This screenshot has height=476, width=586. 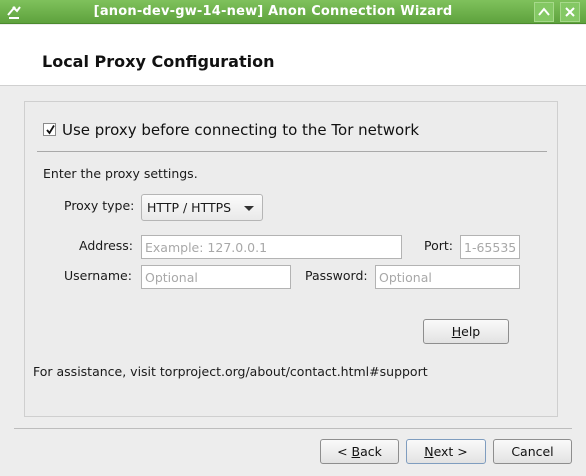 What do you see at coordinates (120, 173) in the screenshot?
I see `instruction-text: Enter the proxy settings.` at bounding box center [120, 173].